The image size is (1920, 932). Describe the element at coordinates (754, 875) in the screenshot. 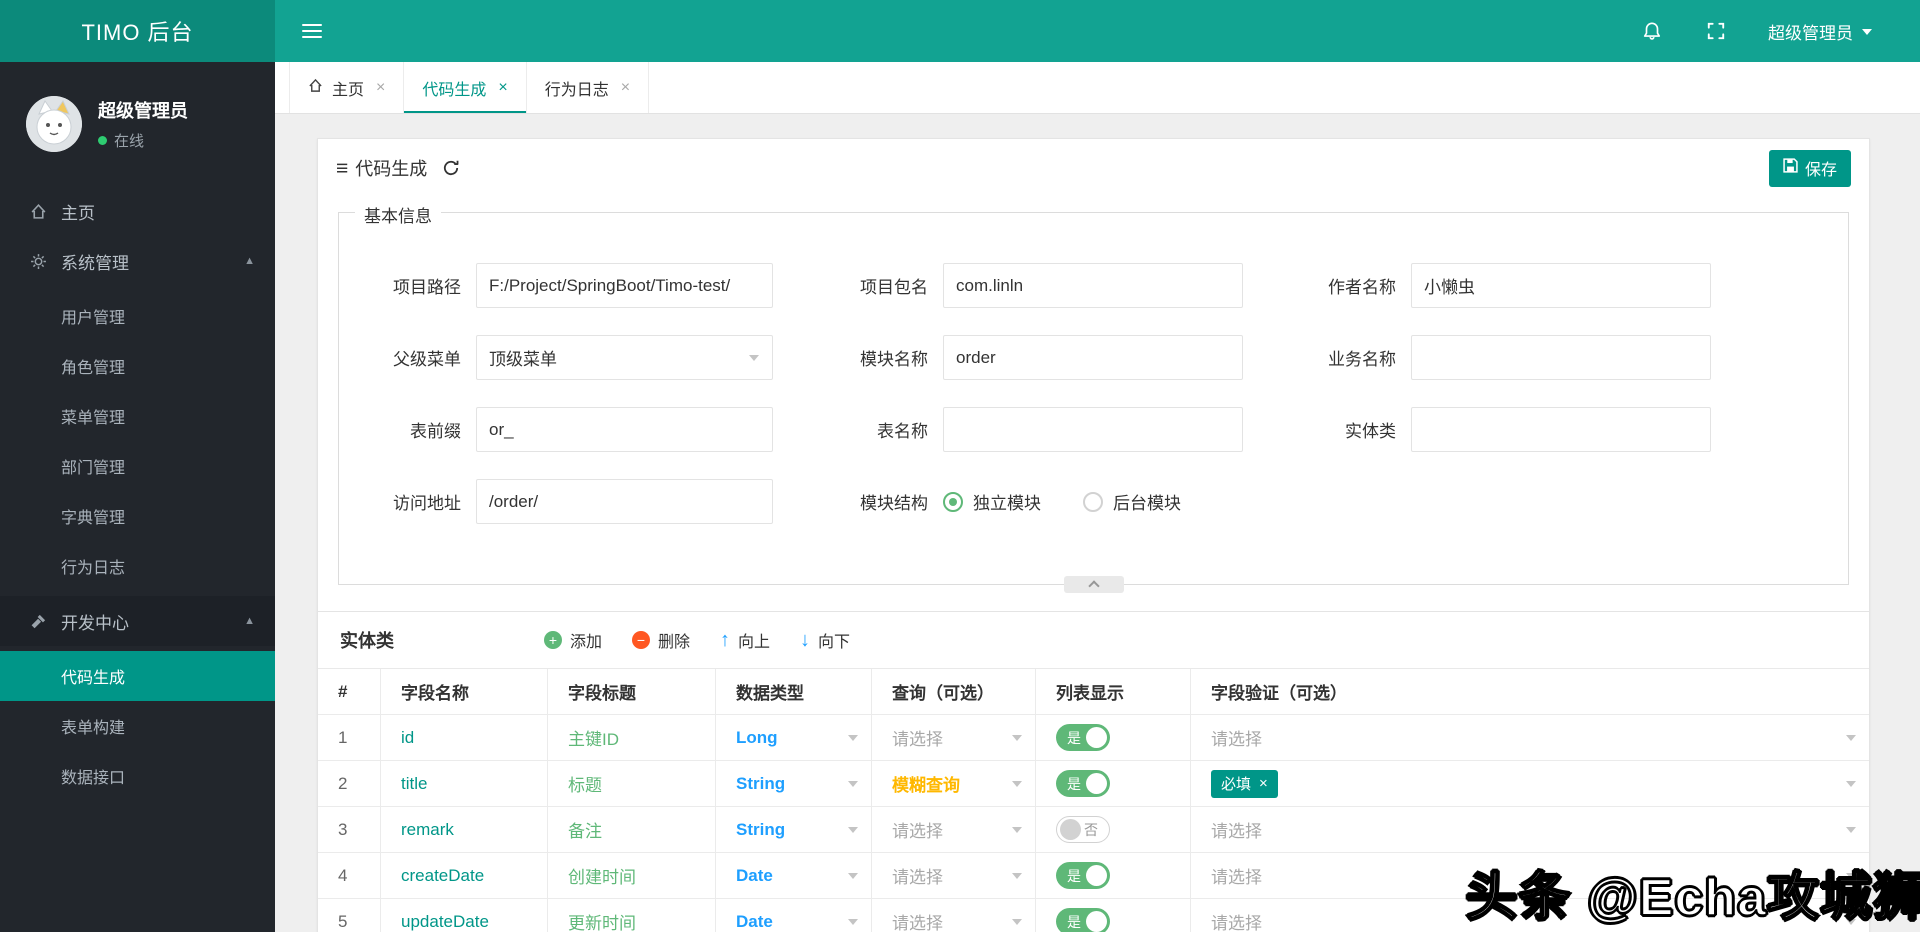

I see `select-value: Date` at that location.